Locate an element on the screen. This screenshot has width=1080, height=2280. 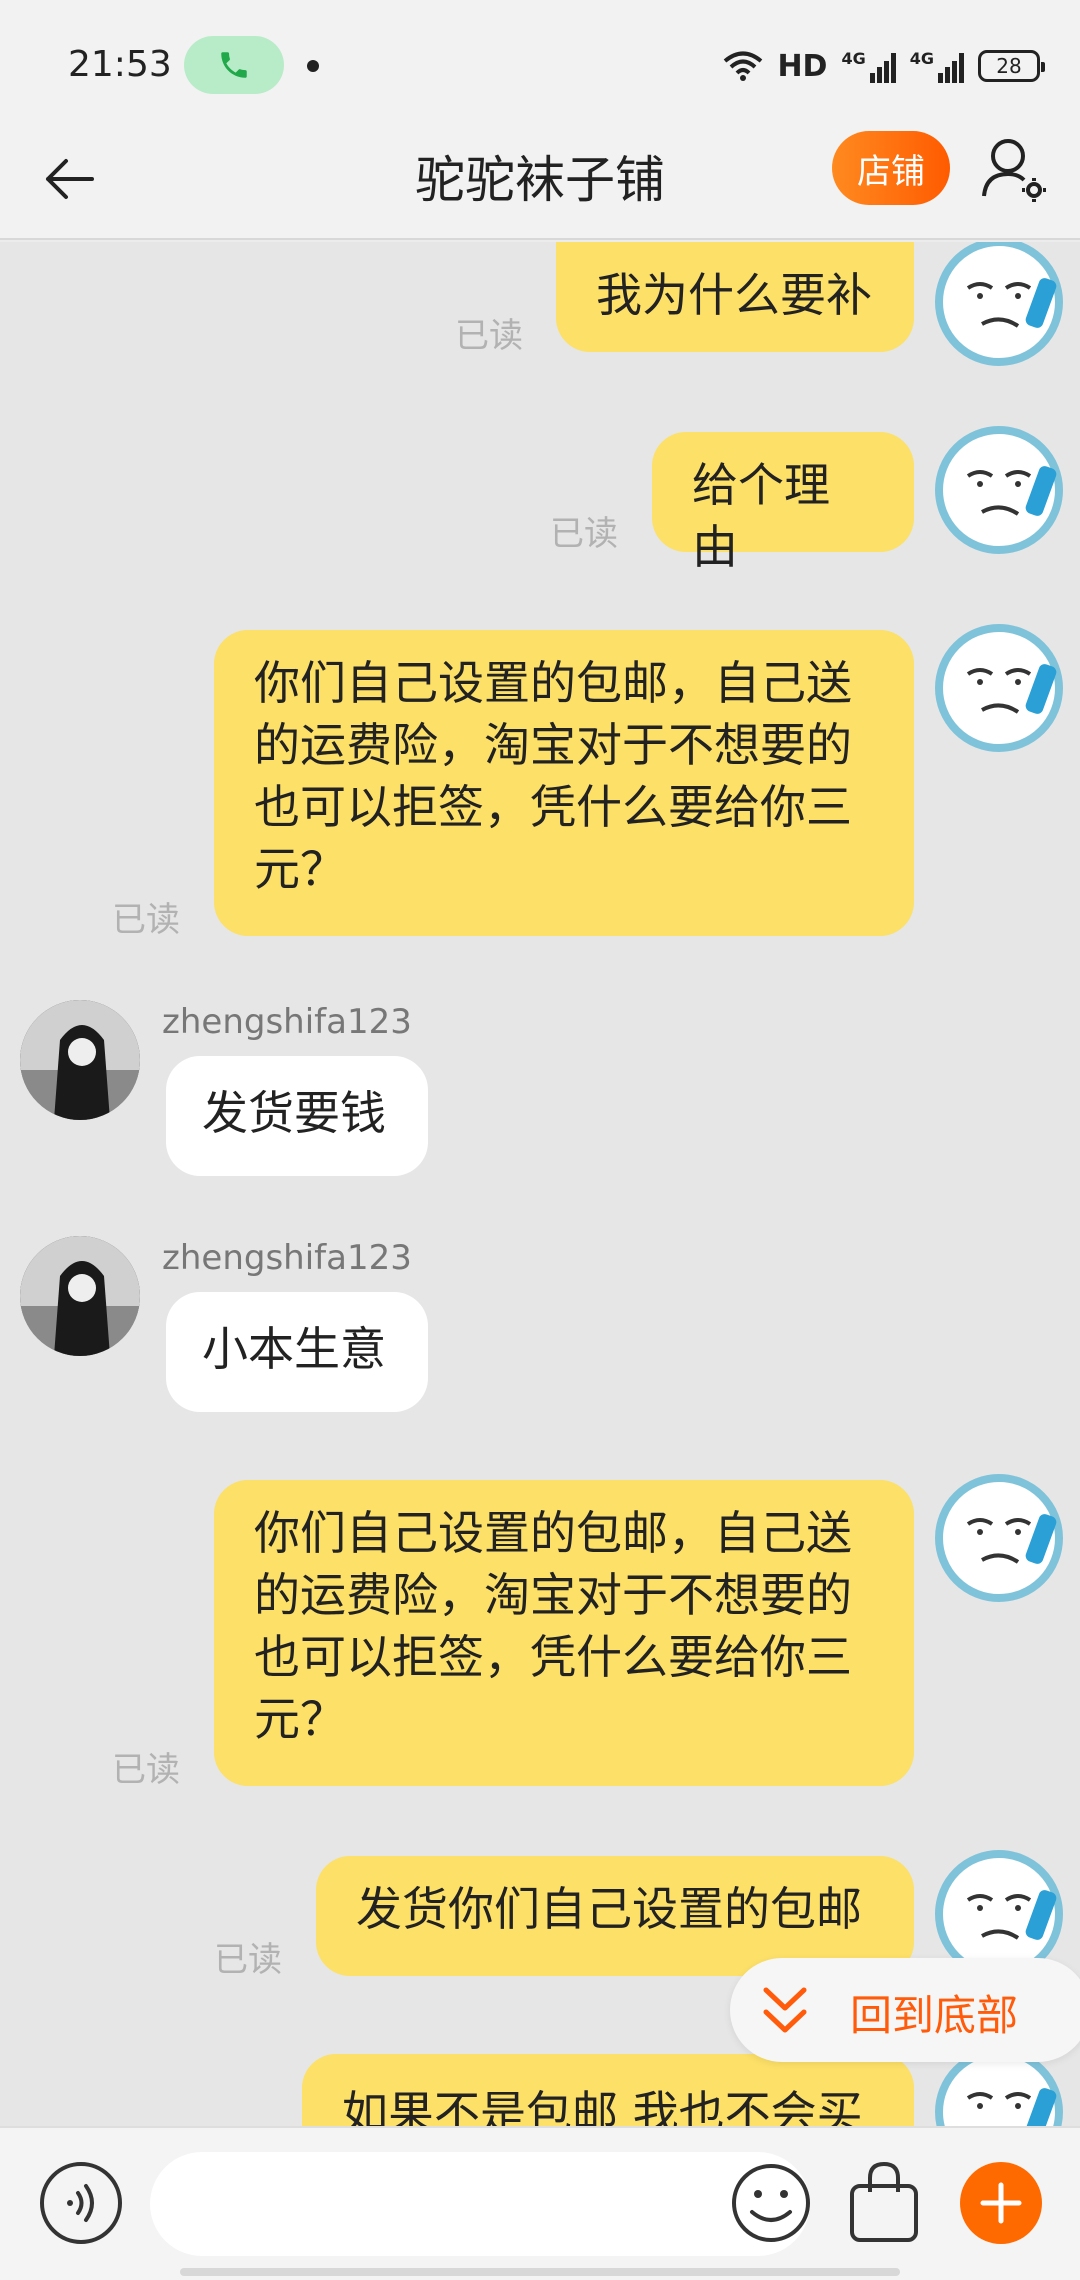
profile-settings-button is located at coordinates (1015, 169).